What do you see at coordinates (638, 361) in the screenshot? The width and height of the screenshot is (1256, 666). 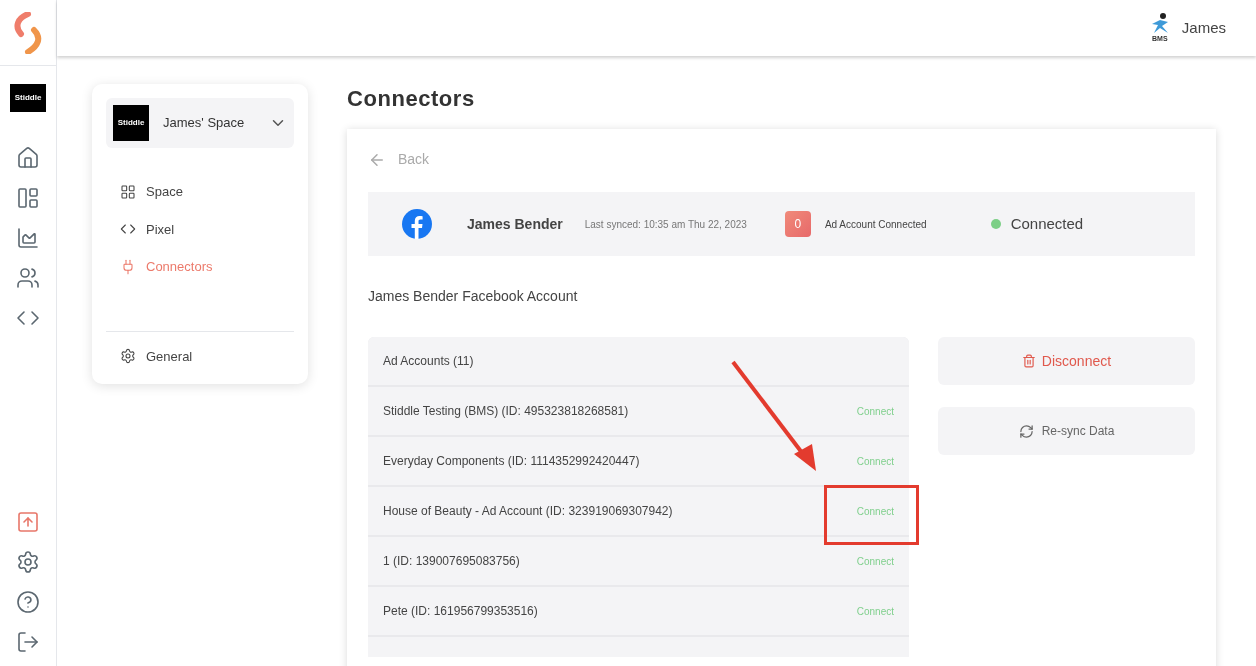 I see `list-heading: Ad Accounts (11)` at bounding box center [638, 361].